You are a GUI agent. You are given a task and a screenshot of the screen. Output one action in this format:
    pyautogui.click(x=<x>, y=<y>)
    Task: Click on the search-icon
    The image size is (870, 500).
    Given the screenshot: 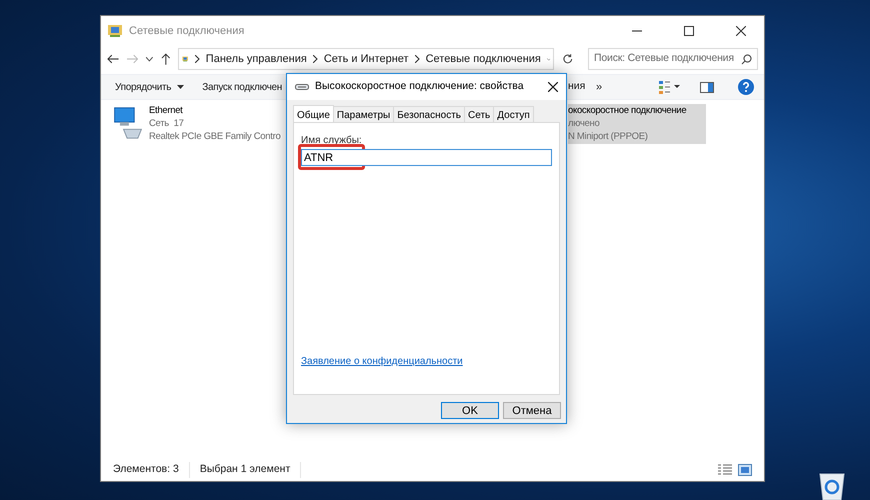 What is the action you would take?
    pyautogui.click(x=746, y=59)
    